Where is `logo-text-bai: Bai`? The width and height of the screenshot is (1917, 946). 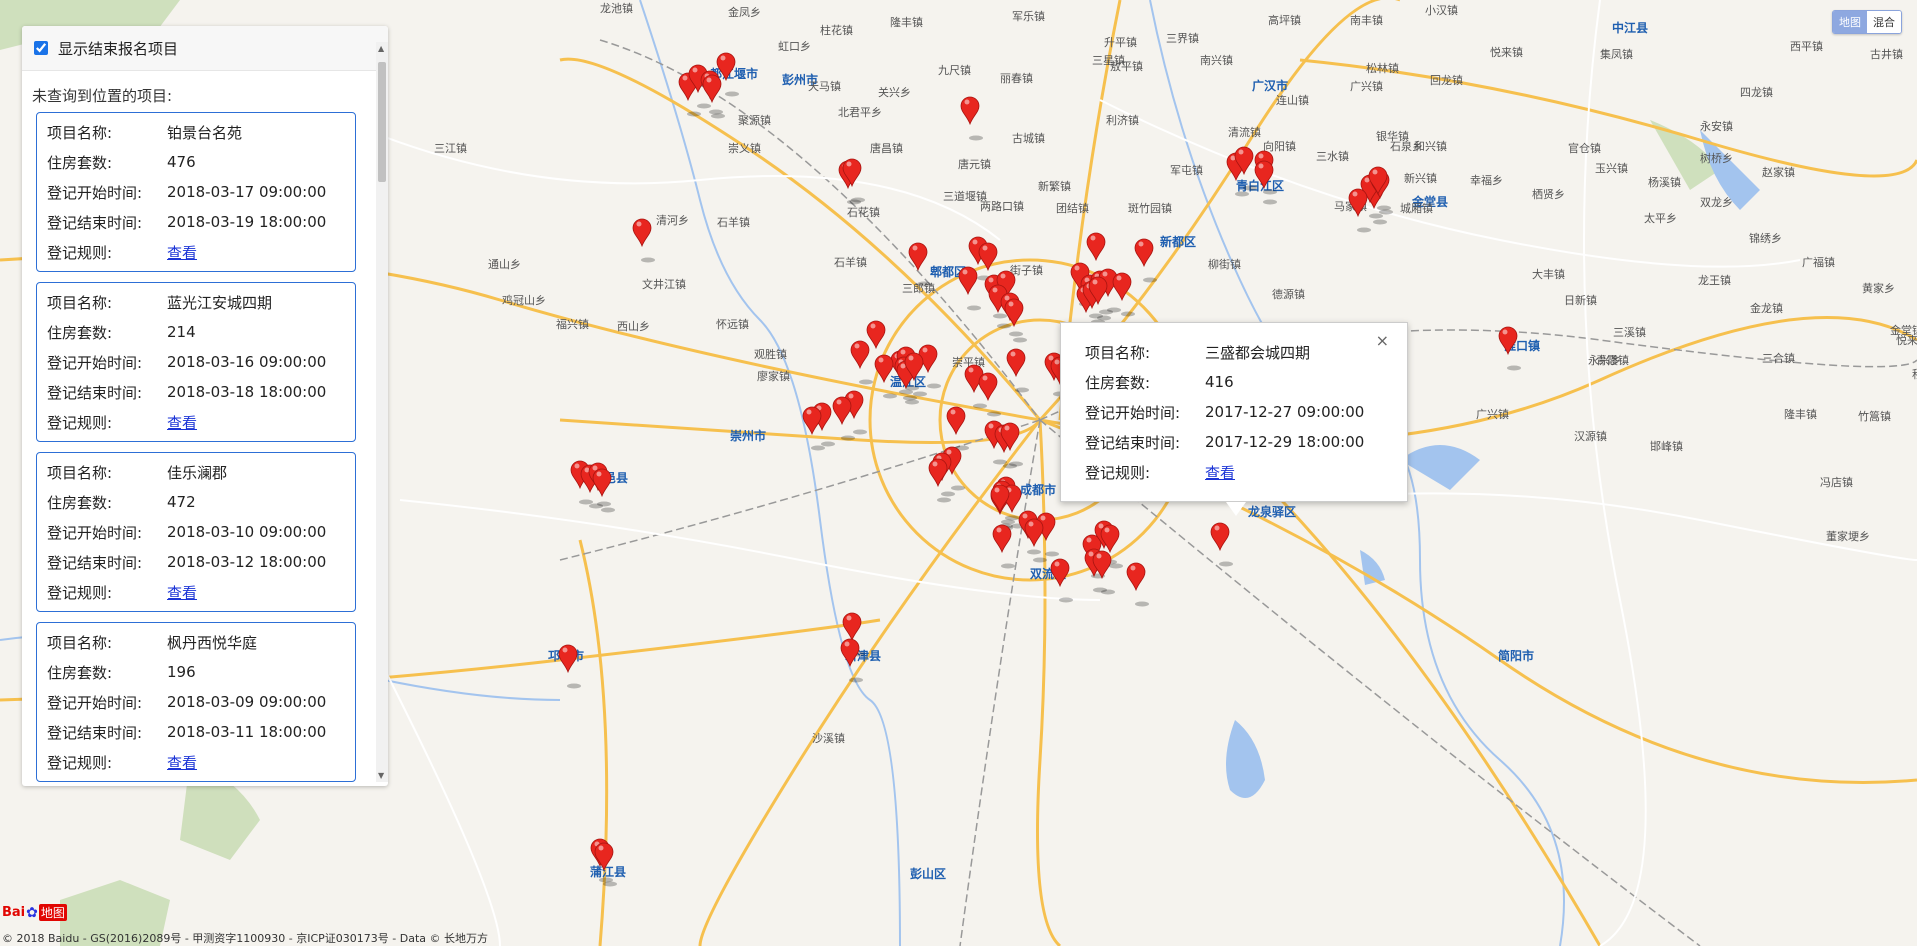 logo-text-bai: Bai is located at coordinates (14, 912).